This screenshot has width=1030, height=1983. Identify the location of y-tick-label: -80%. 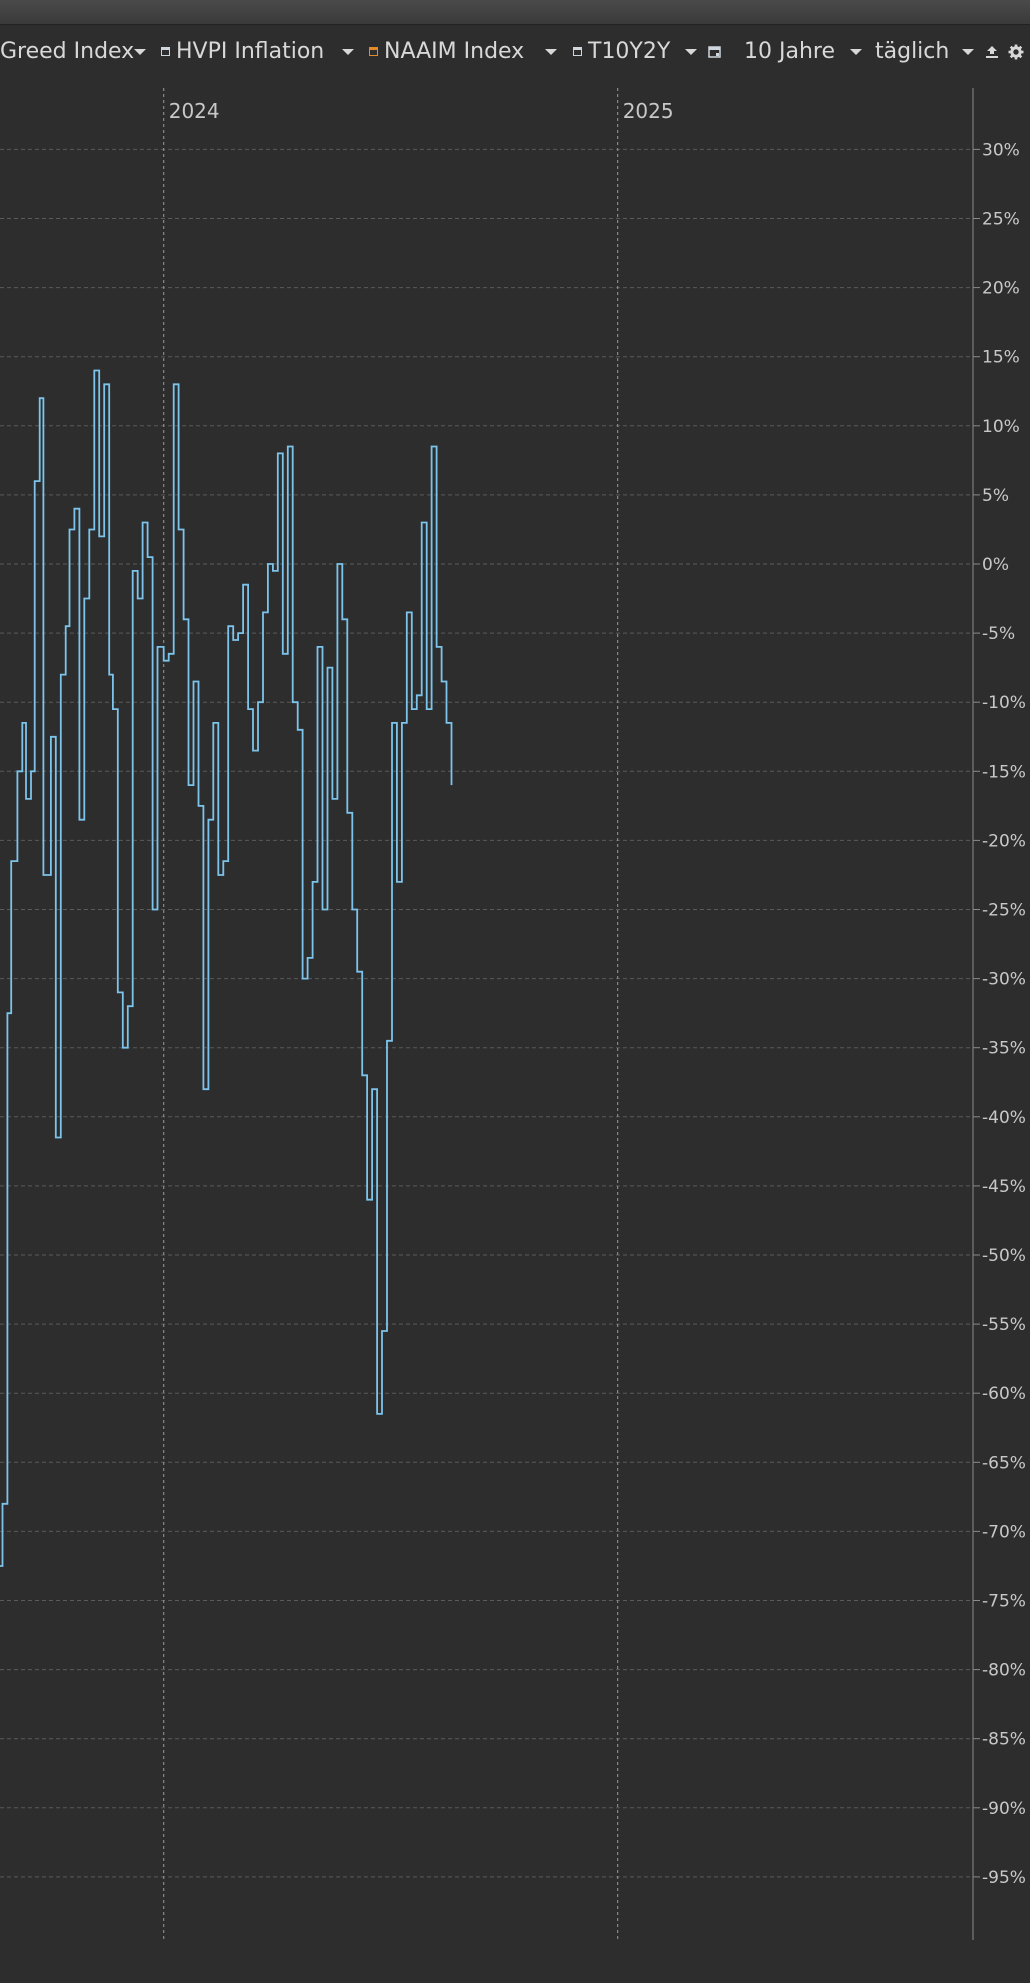
(1004, 1671).